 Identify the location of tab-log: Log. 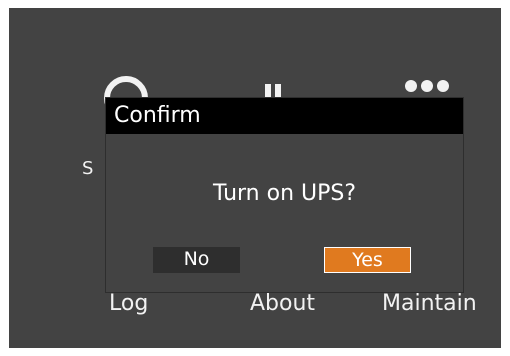
(128, 304).